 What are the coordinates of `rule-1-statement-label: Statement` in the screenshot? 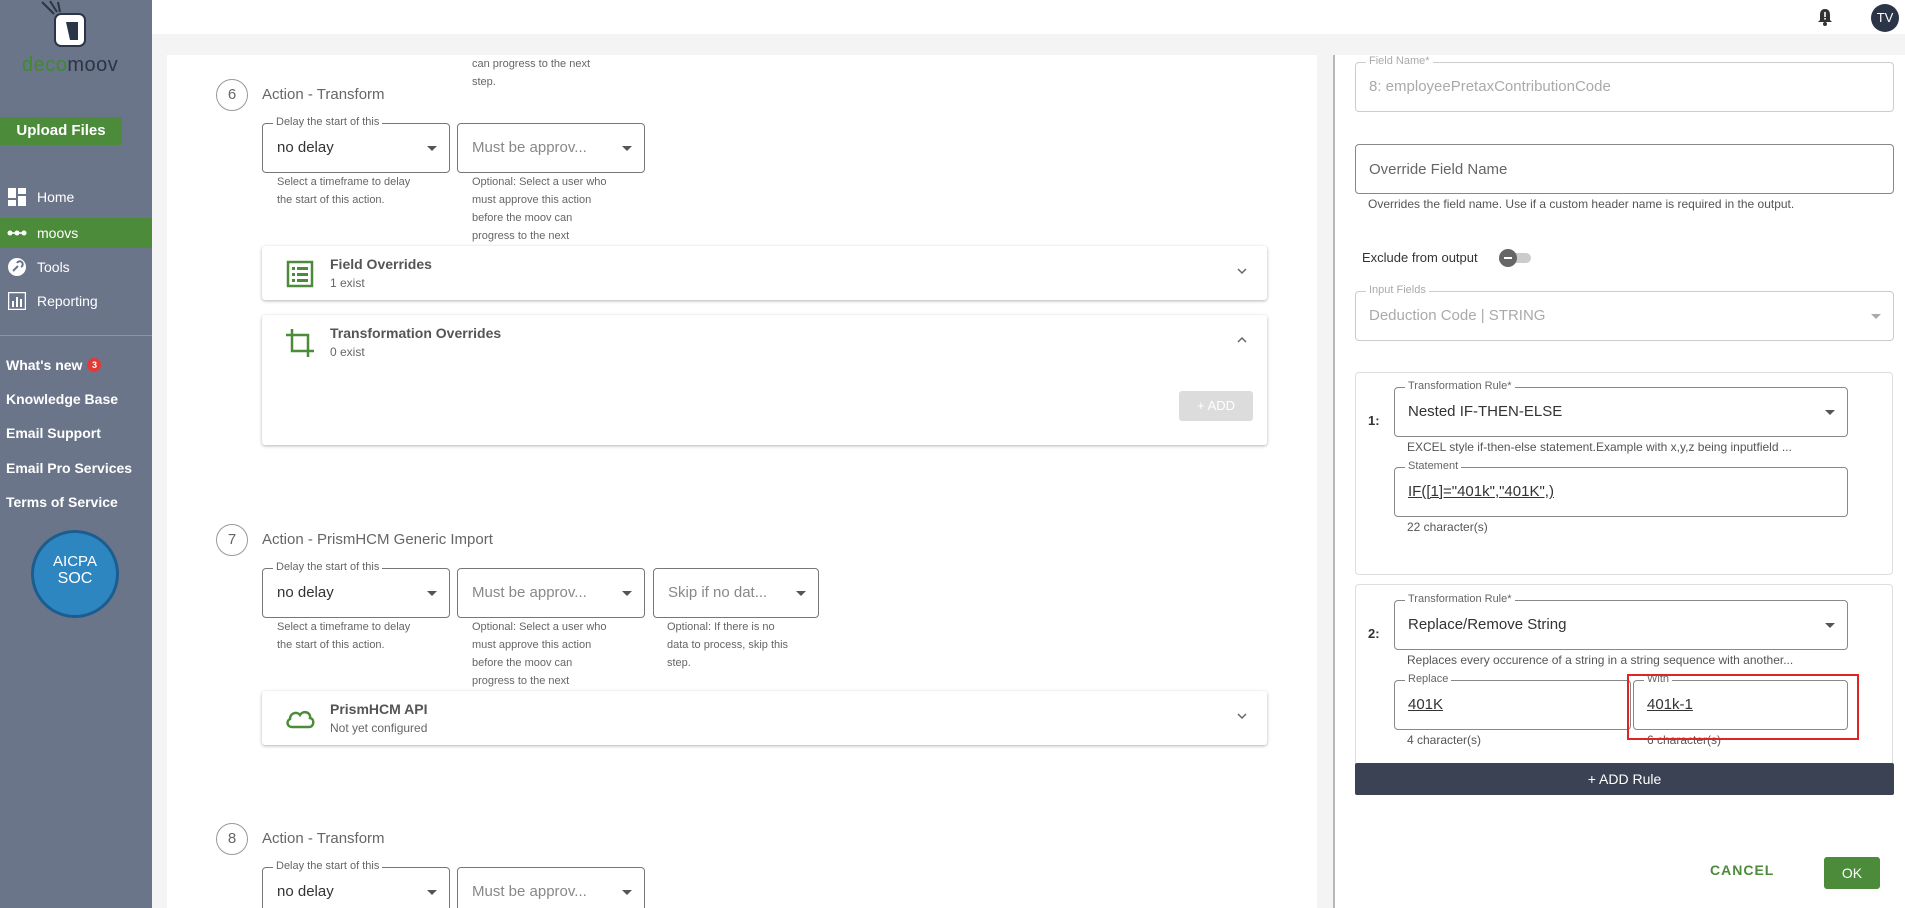 It's located at (1433, 466).